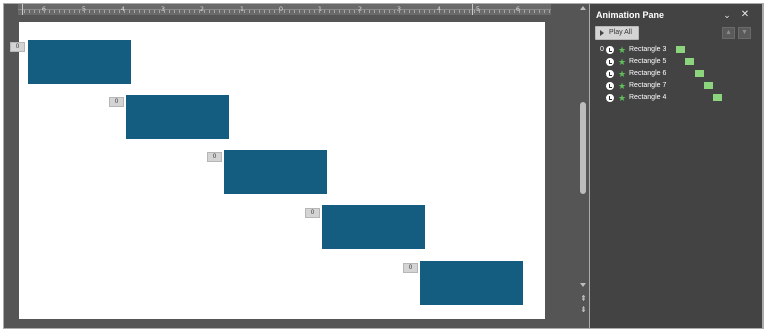 This screenshot has height=333, width=768. Describe the element at coordinates (583, 8) in the screenshot. I see `scroll-up-icon` at that location.